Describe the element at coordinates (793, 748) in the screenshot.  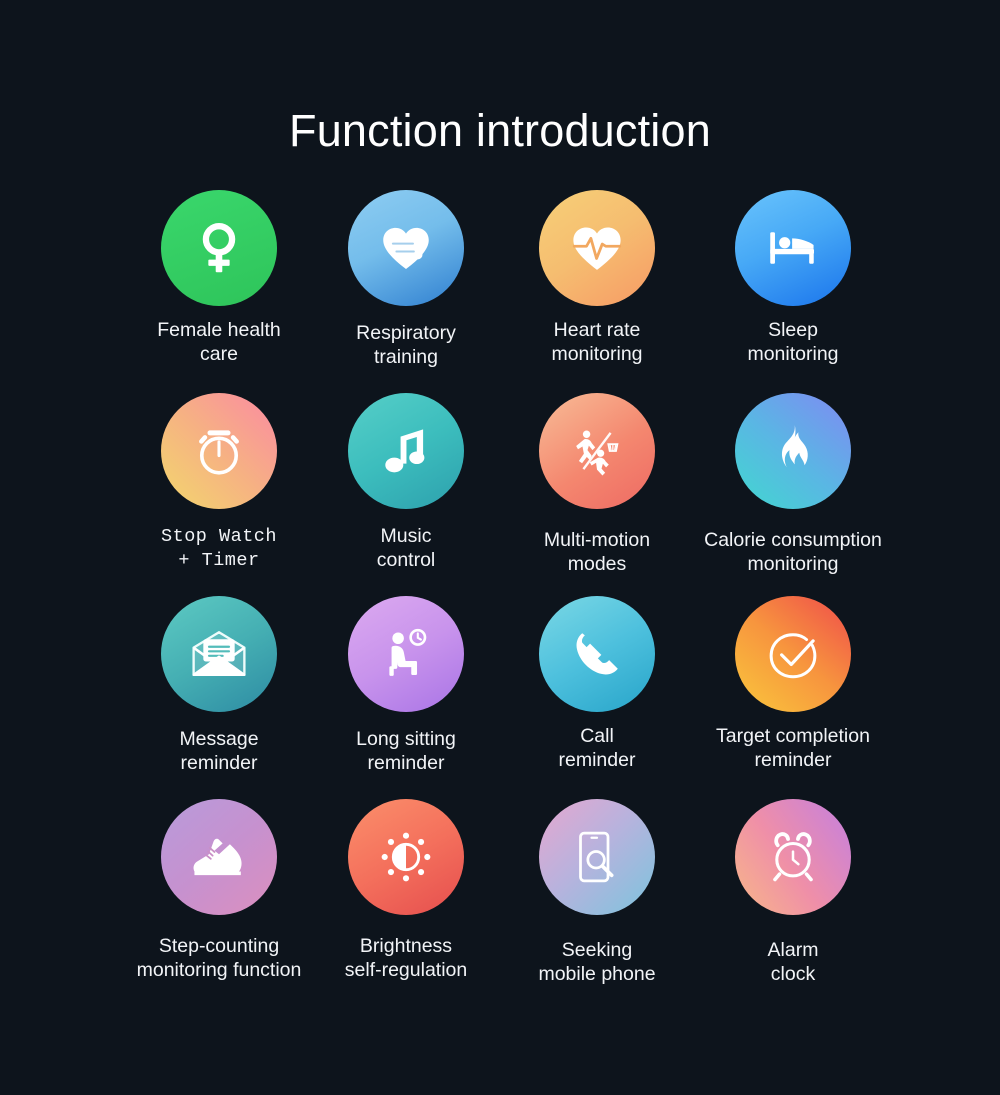
I see `feature-label: Target completion reminder` at that location.